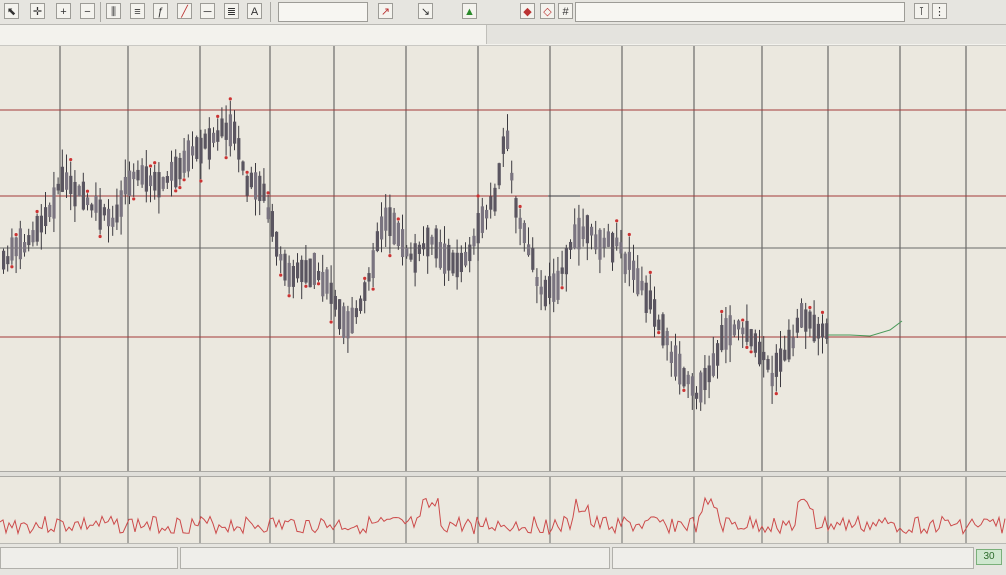  What do you see at coordinates (207, 11) in the screenshot?
I see `hline-icon: ─` at bounding box center [207, 11].